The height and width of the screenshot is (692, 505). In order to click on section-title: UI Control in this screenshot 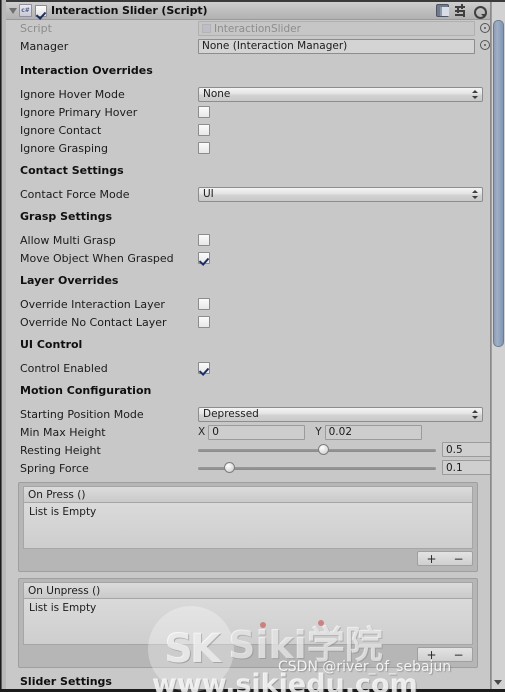, I will do `click(51, 344)`.